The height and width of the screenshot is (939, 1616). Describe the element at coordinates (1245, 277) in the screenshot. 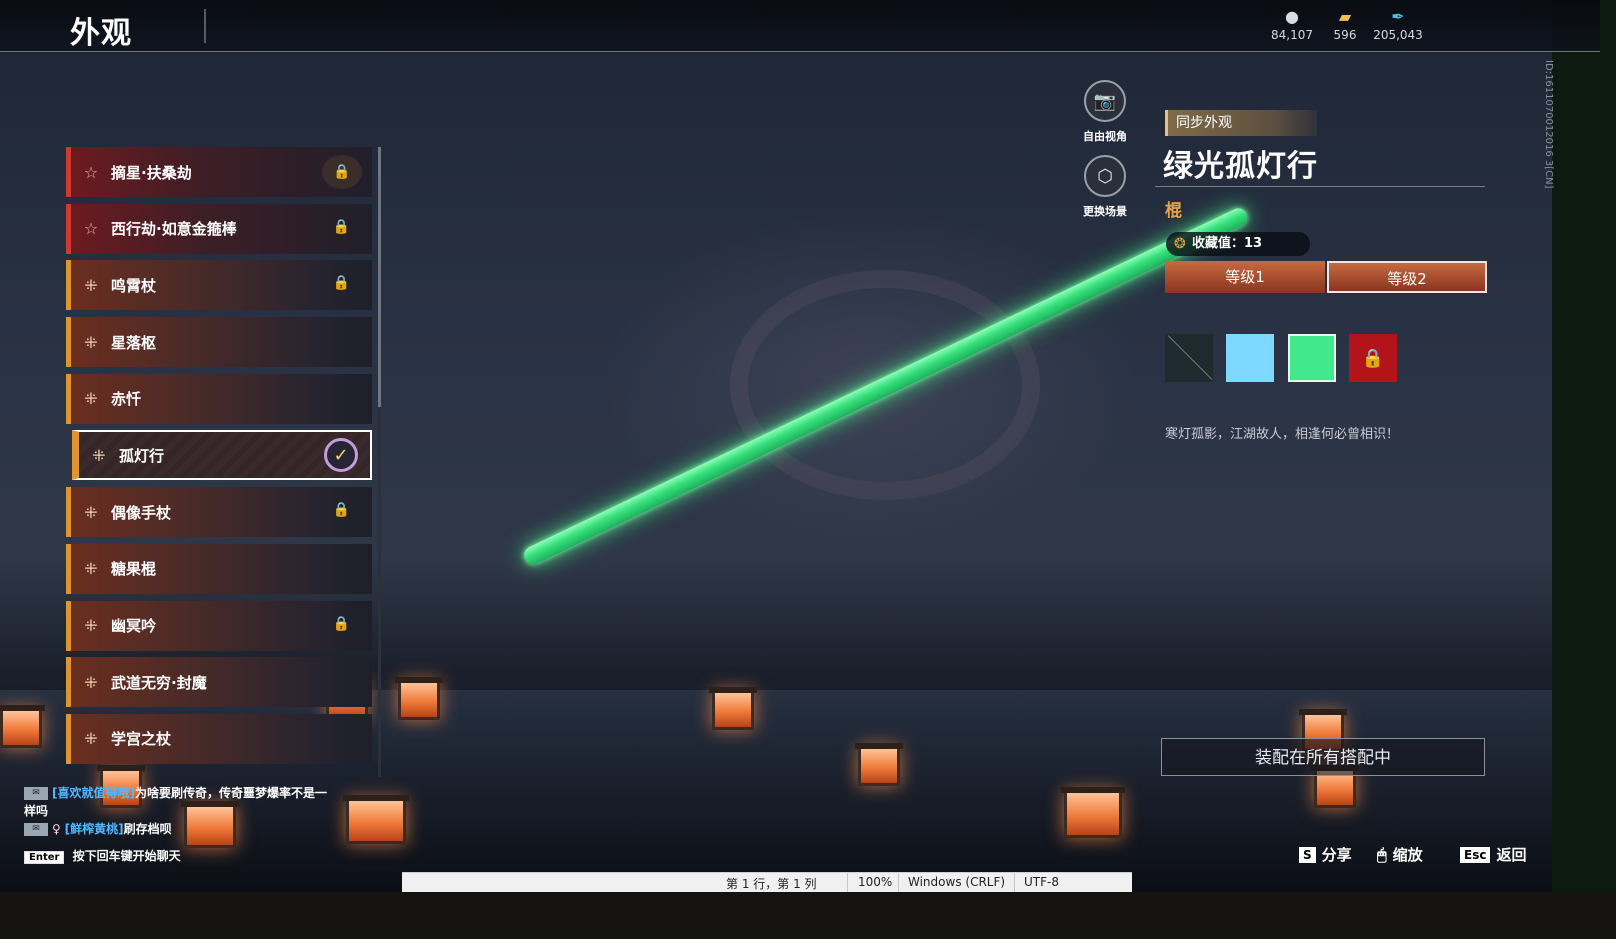

I see `tab-level-1: 等级1` at that location.